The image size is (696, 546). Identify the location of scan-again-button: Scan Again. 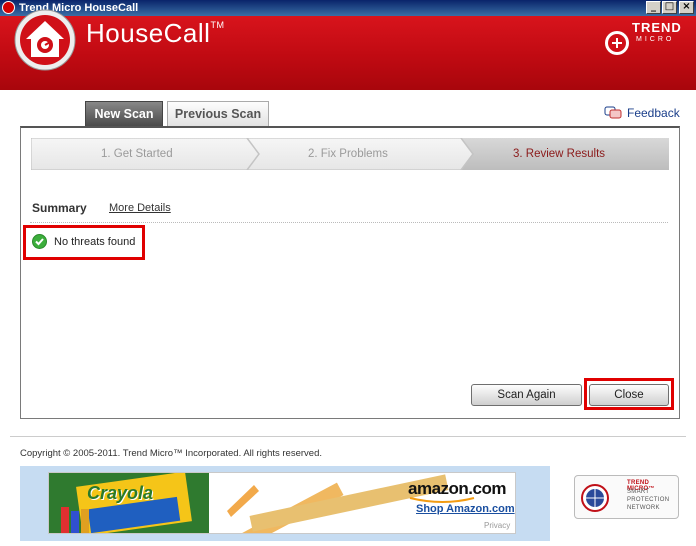
(526, 395).